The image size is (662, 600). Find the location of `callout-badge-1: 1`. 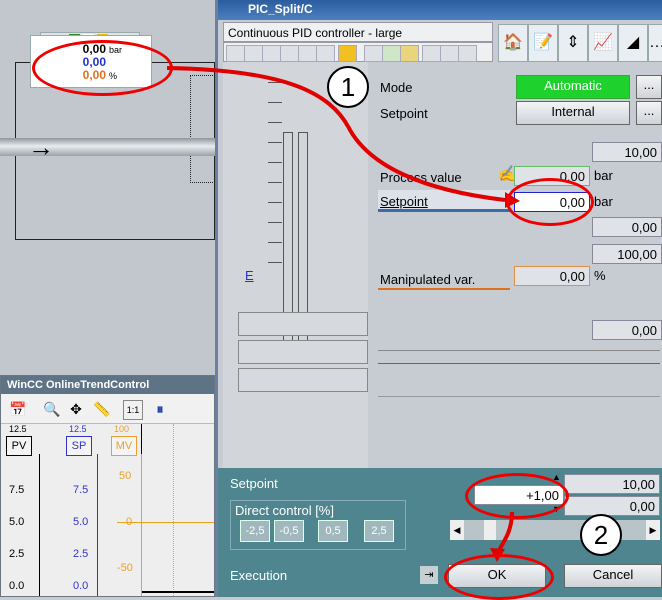

callout-badge-1: 1 is located at coordinates (348, 87).